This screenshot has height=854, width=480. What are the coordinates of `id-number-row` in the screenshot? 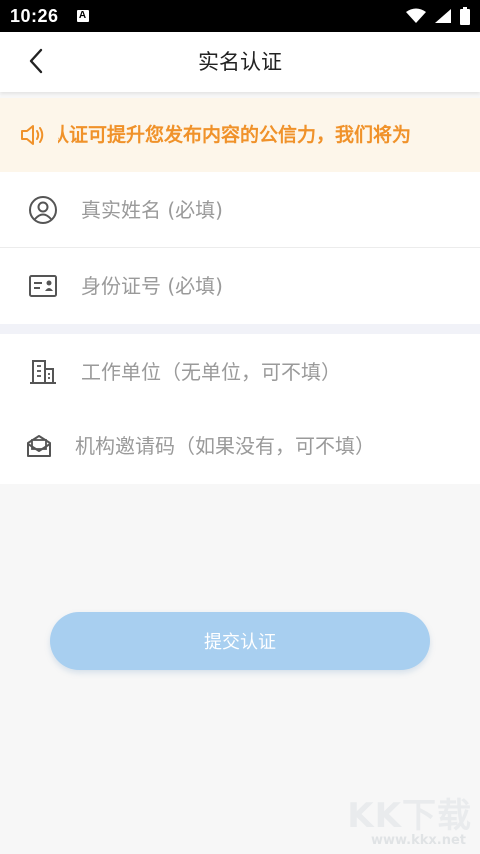 It's located at (240, 286).